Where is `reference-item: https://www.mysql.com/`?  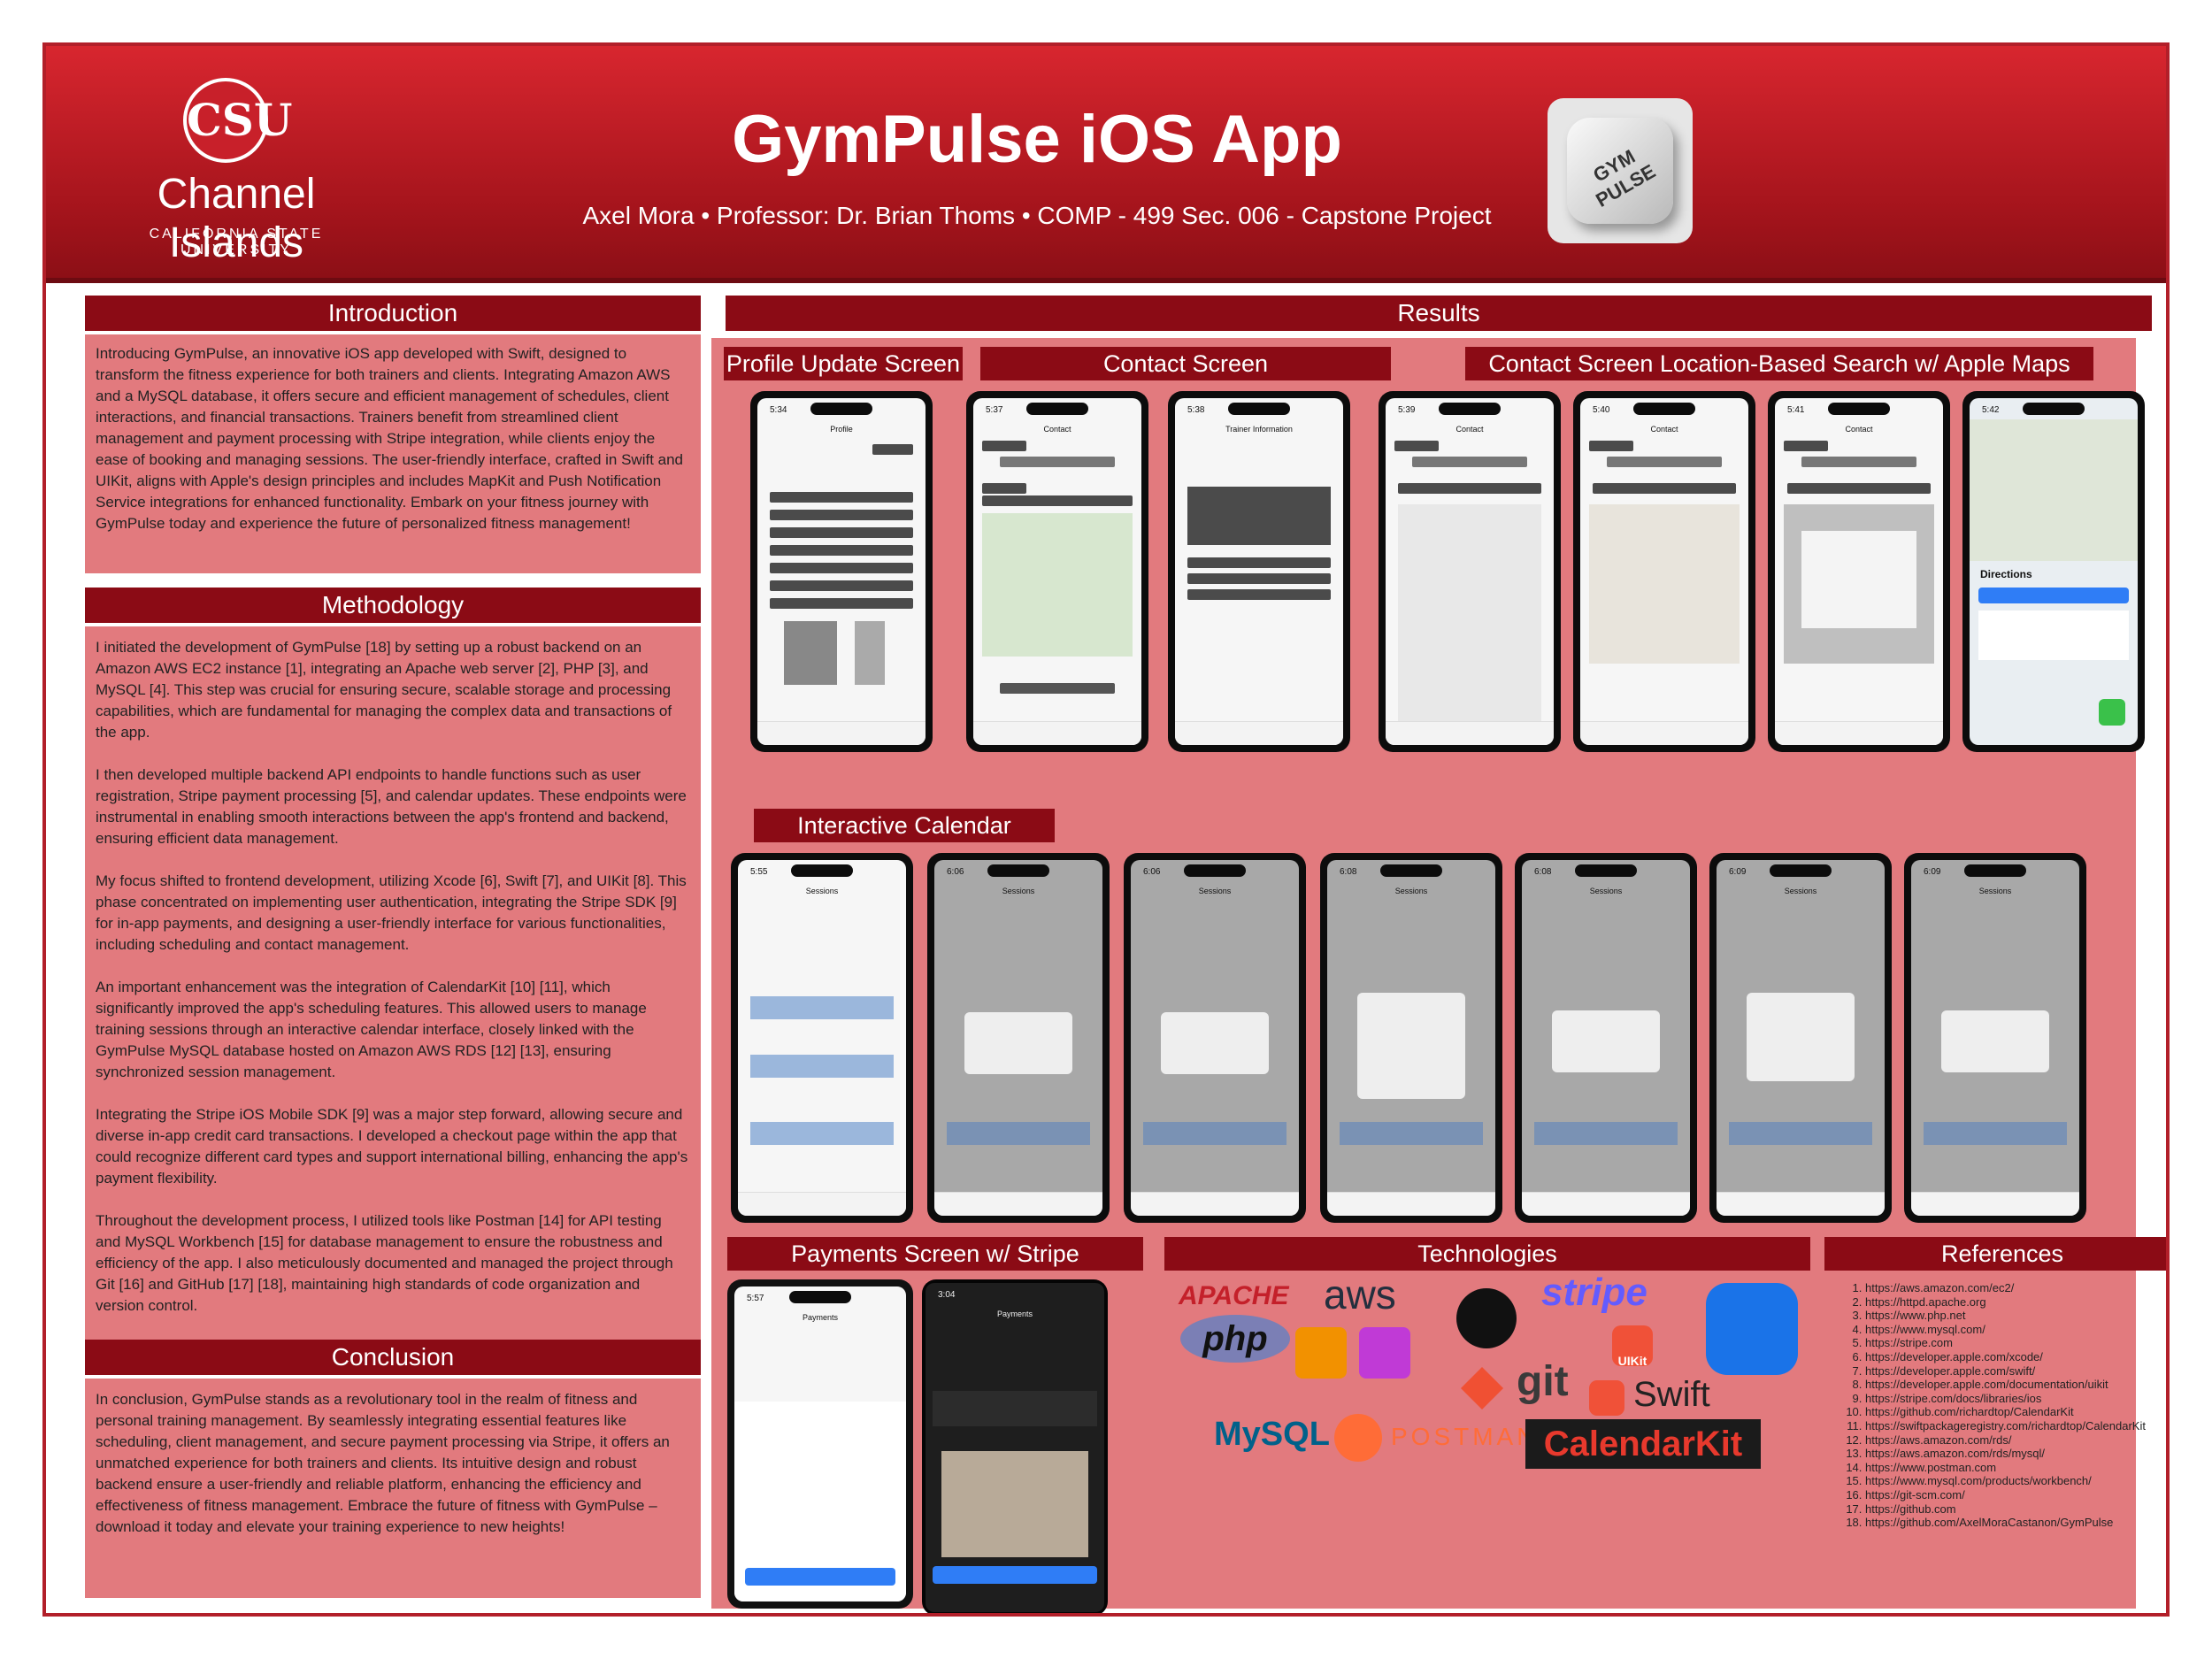 reference-item: https://www.mysql.com/ is located at coordinates (2006, 1330).